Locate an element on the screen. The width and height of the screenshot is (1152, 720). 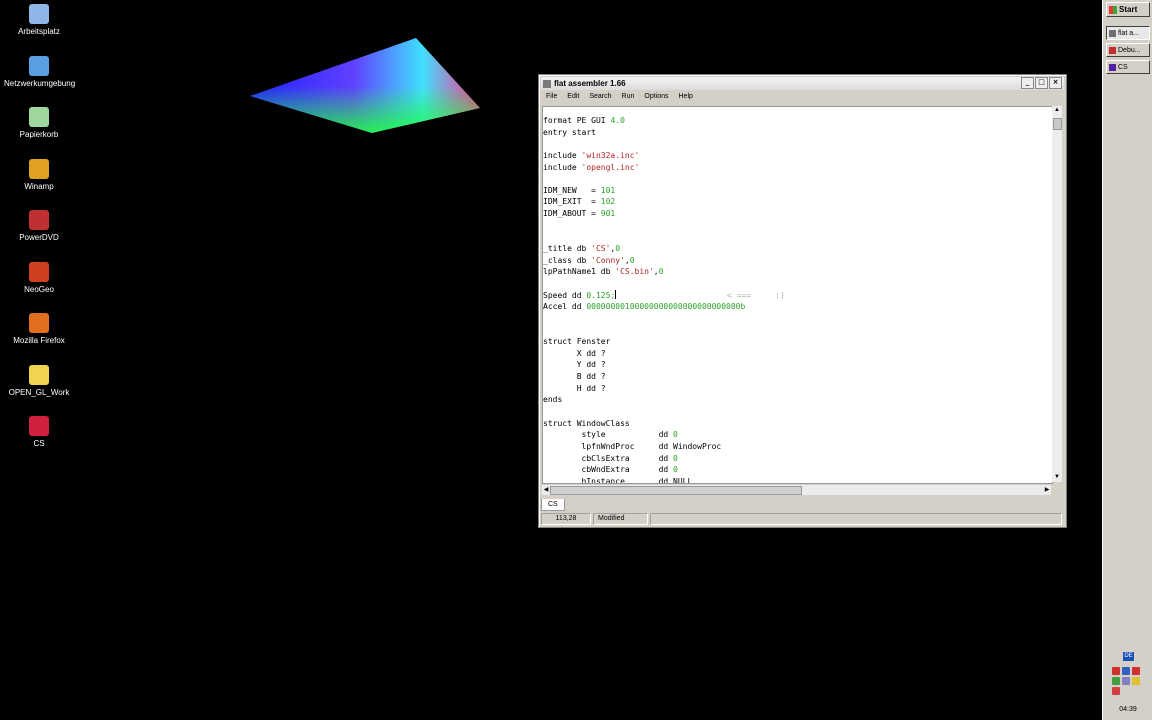
desktop-icon-netzwerkumgebung: Netzwerkumgebung is located at coordinates (40, 72).